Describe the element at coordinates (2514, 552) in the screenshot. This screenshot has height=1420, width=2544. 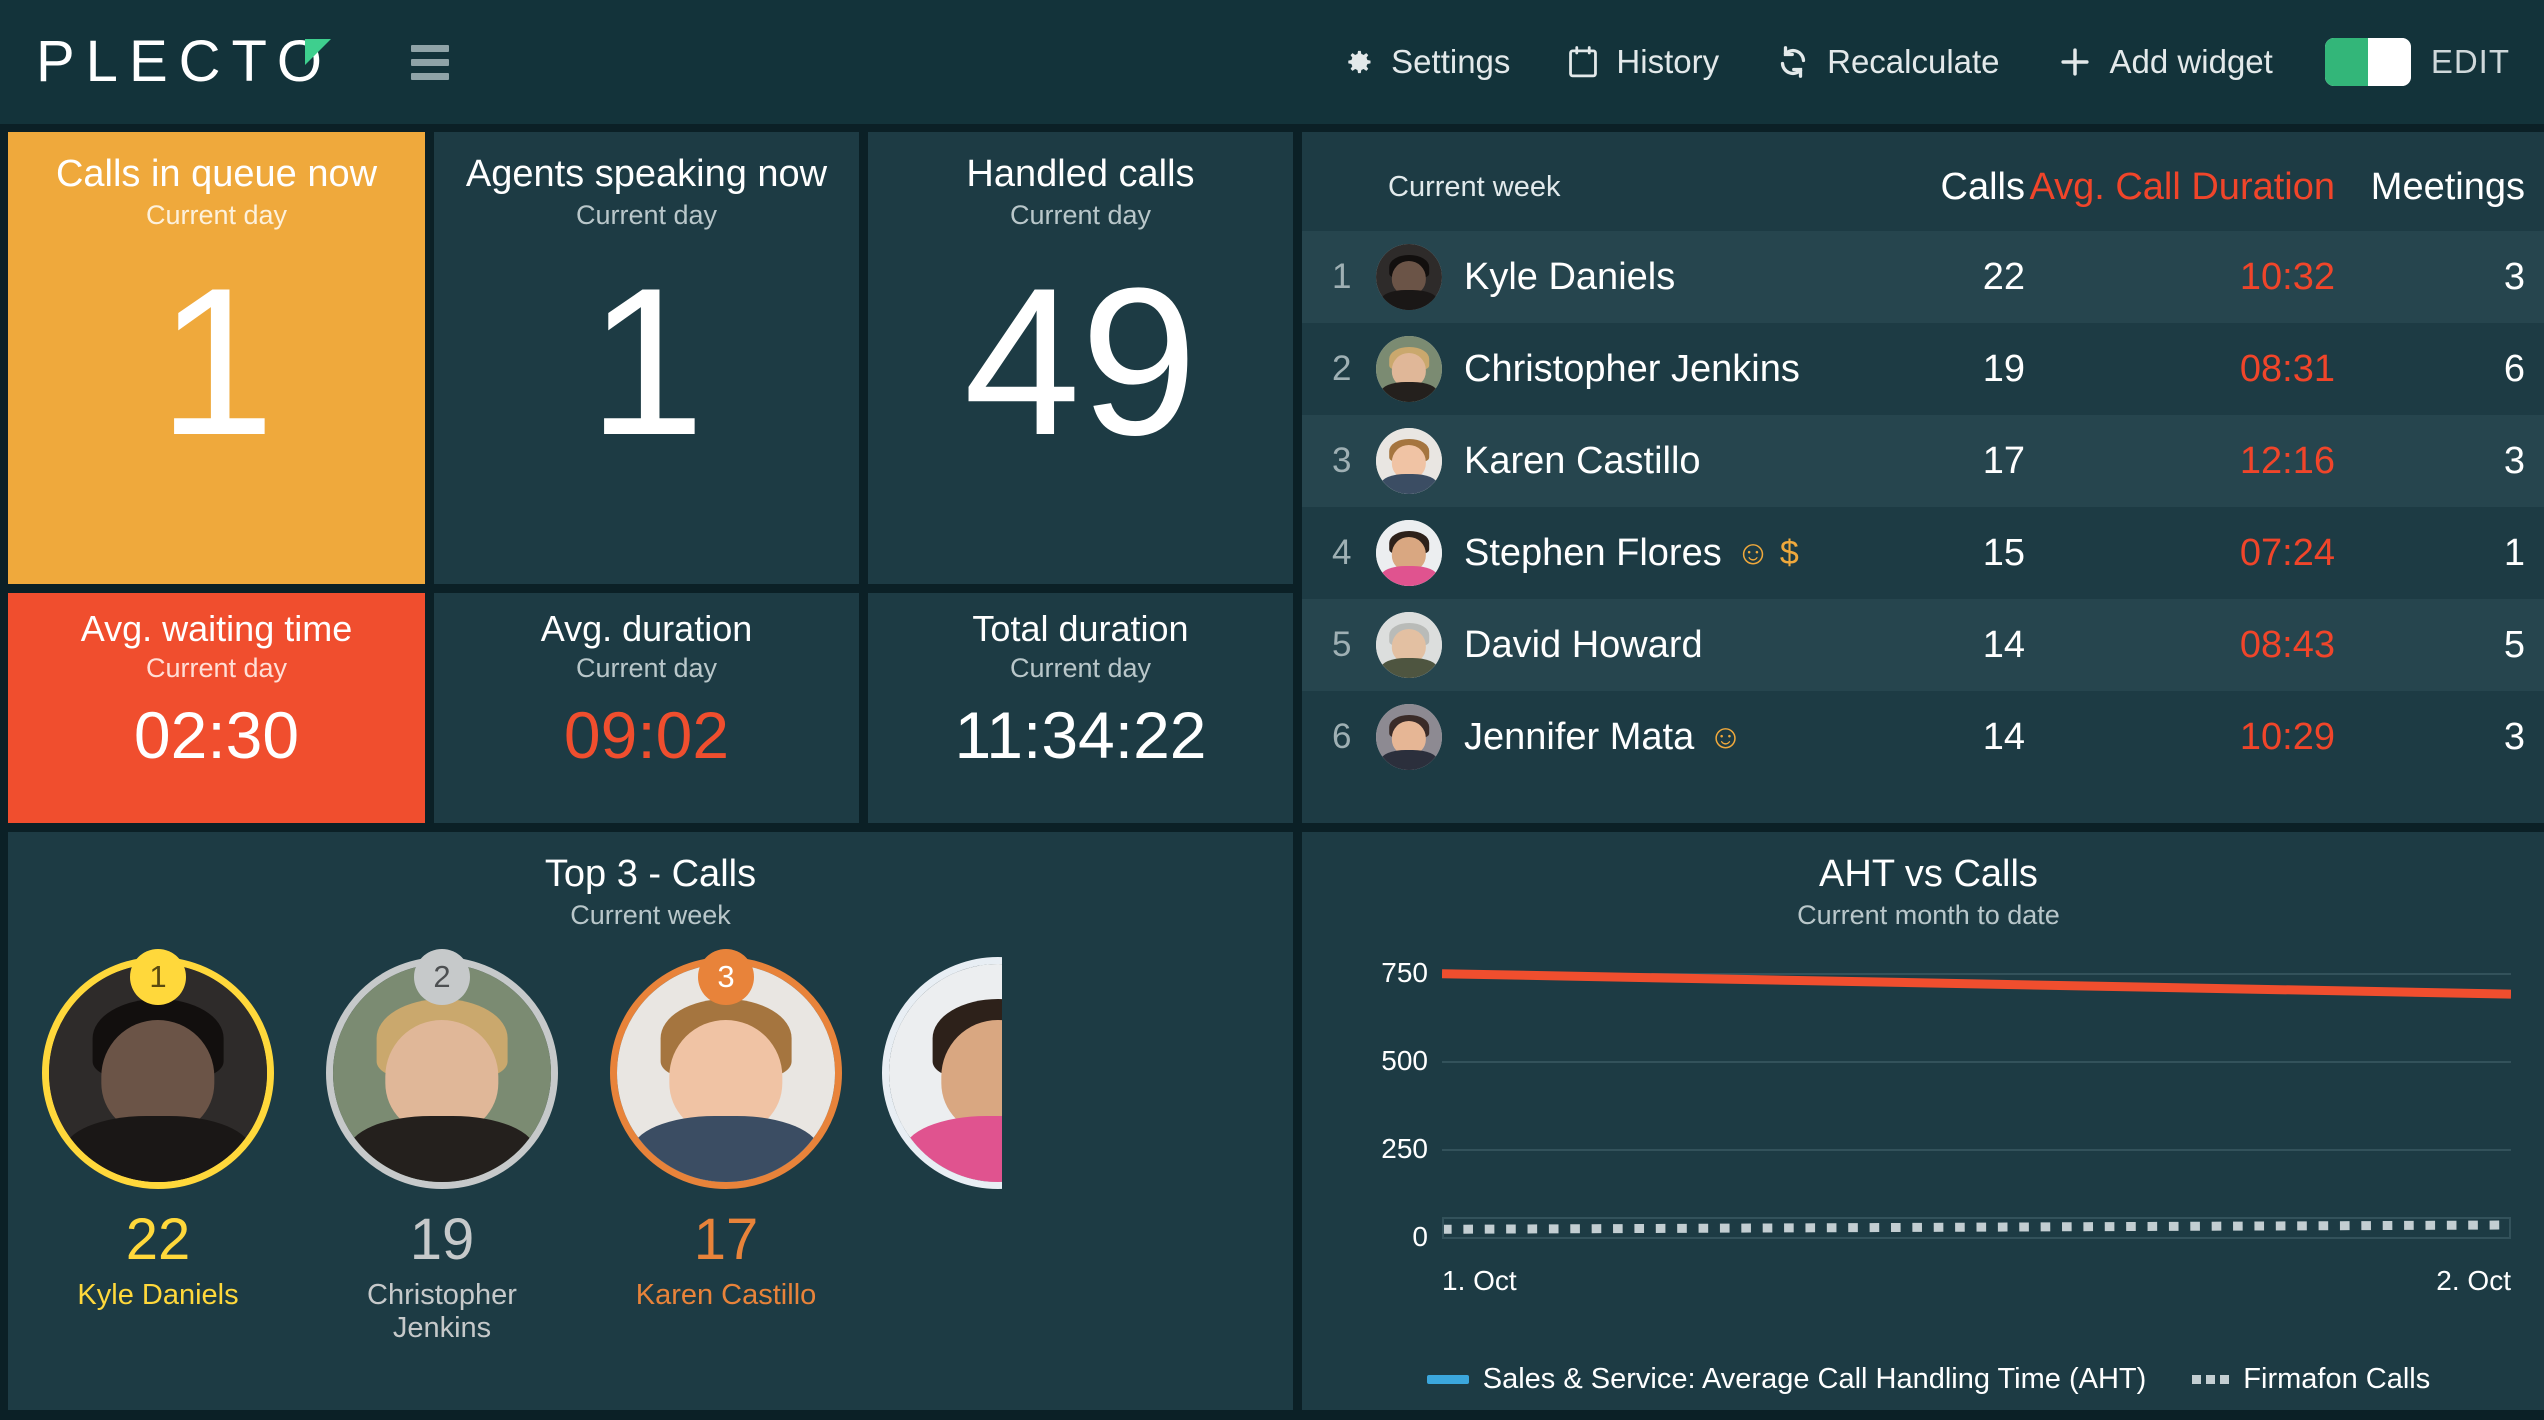
I see `row-meetings: 1` at that location.